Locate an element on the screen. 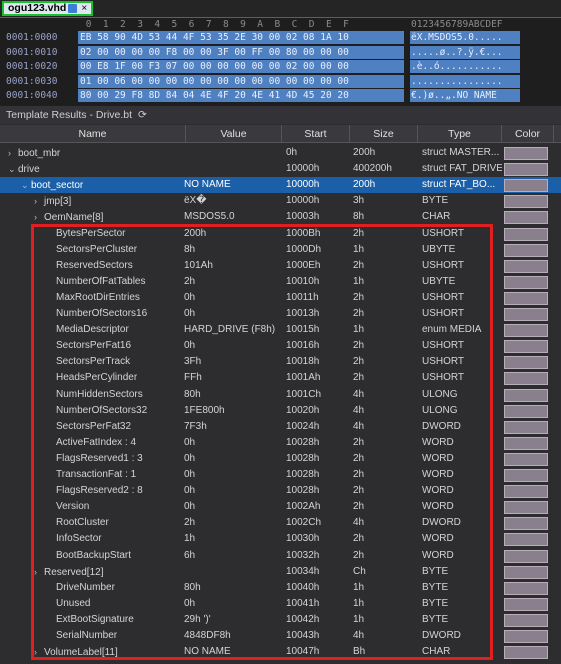 The width and height of the screenshot is (561, 664). row-start: 10034h is located at coordinates (303, 571).